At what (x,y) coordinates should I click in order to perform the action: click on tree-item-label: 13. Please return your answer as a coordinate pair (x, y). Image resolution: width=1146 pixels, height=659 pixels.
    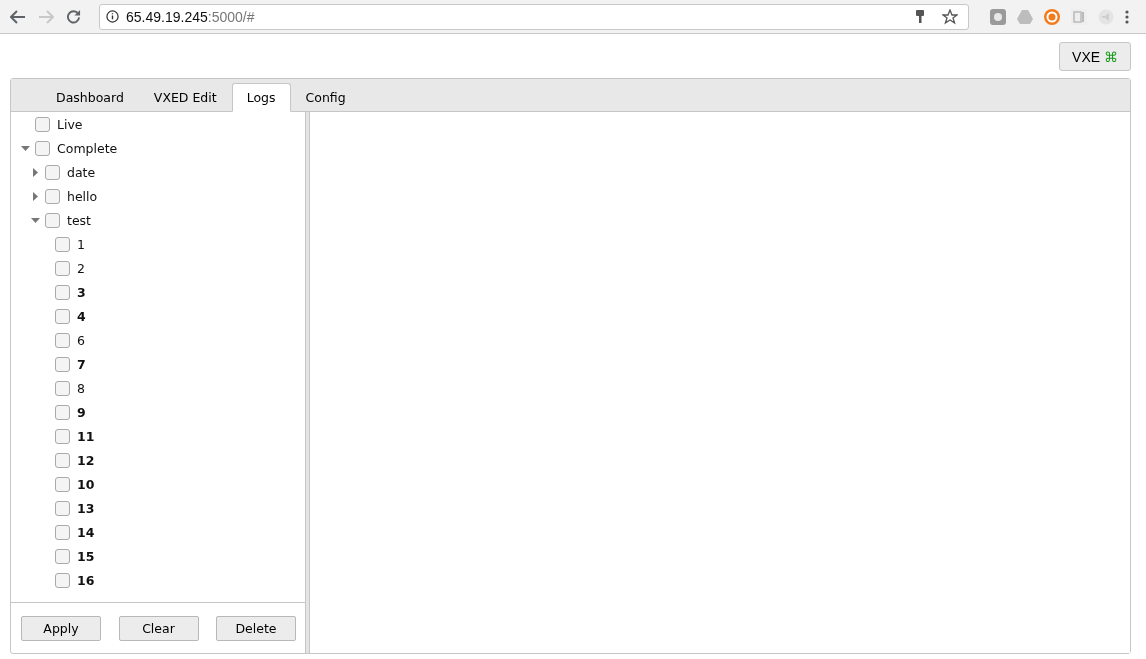
    Looking at the image, I should click on (86, 508).